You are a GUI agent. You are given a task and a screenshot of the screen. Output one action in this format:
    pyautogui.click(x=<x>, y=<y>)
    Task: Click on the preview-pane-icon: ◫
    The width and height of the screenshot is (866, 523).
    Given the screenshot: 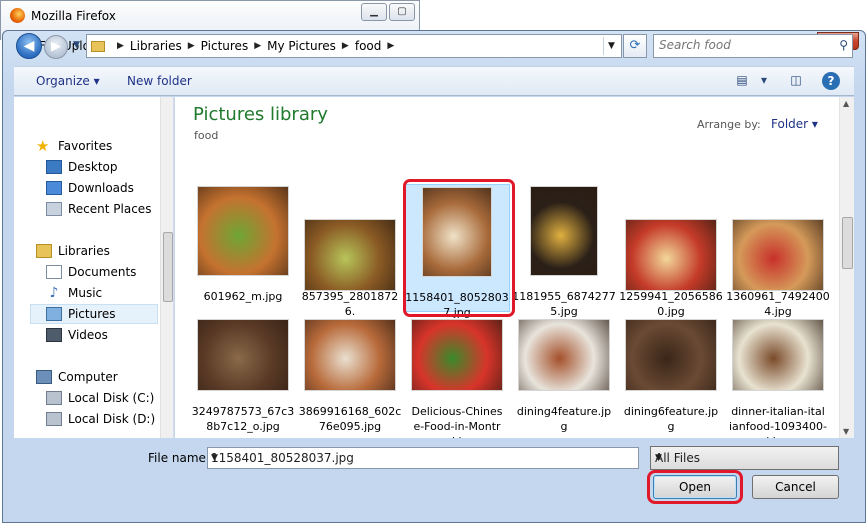 What is the action you would take?
    pyautogui.click(x=796, y=81)
    